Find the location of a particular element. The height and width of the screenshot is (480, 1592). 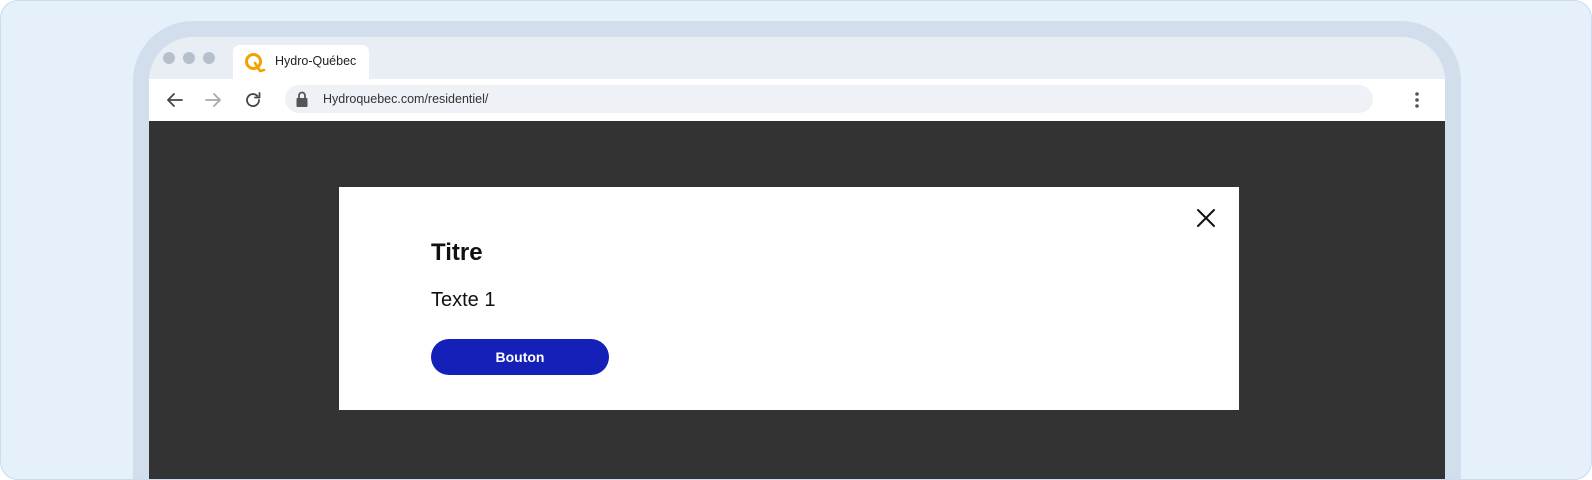

browser-toolbar: Hydroquebec.com/residentiel/ is located at coordinates (797, 100).